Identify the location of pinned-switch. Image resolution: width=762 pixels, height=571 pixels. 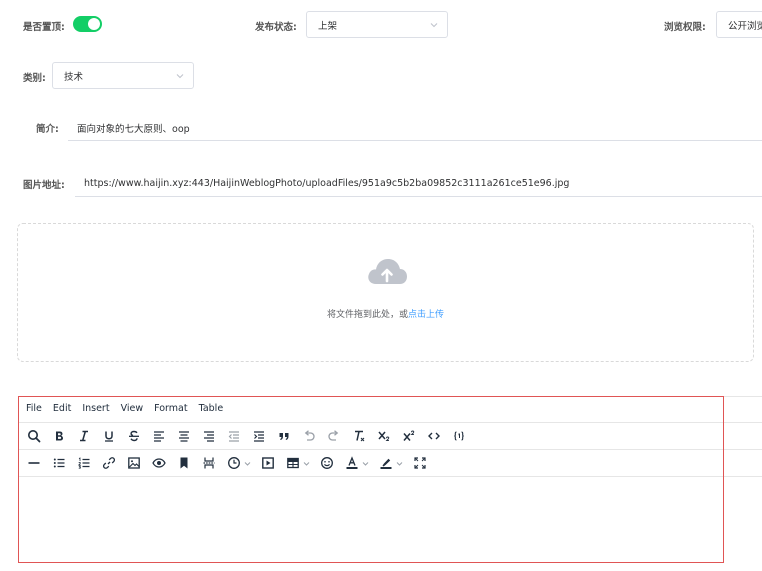
(87, 24).